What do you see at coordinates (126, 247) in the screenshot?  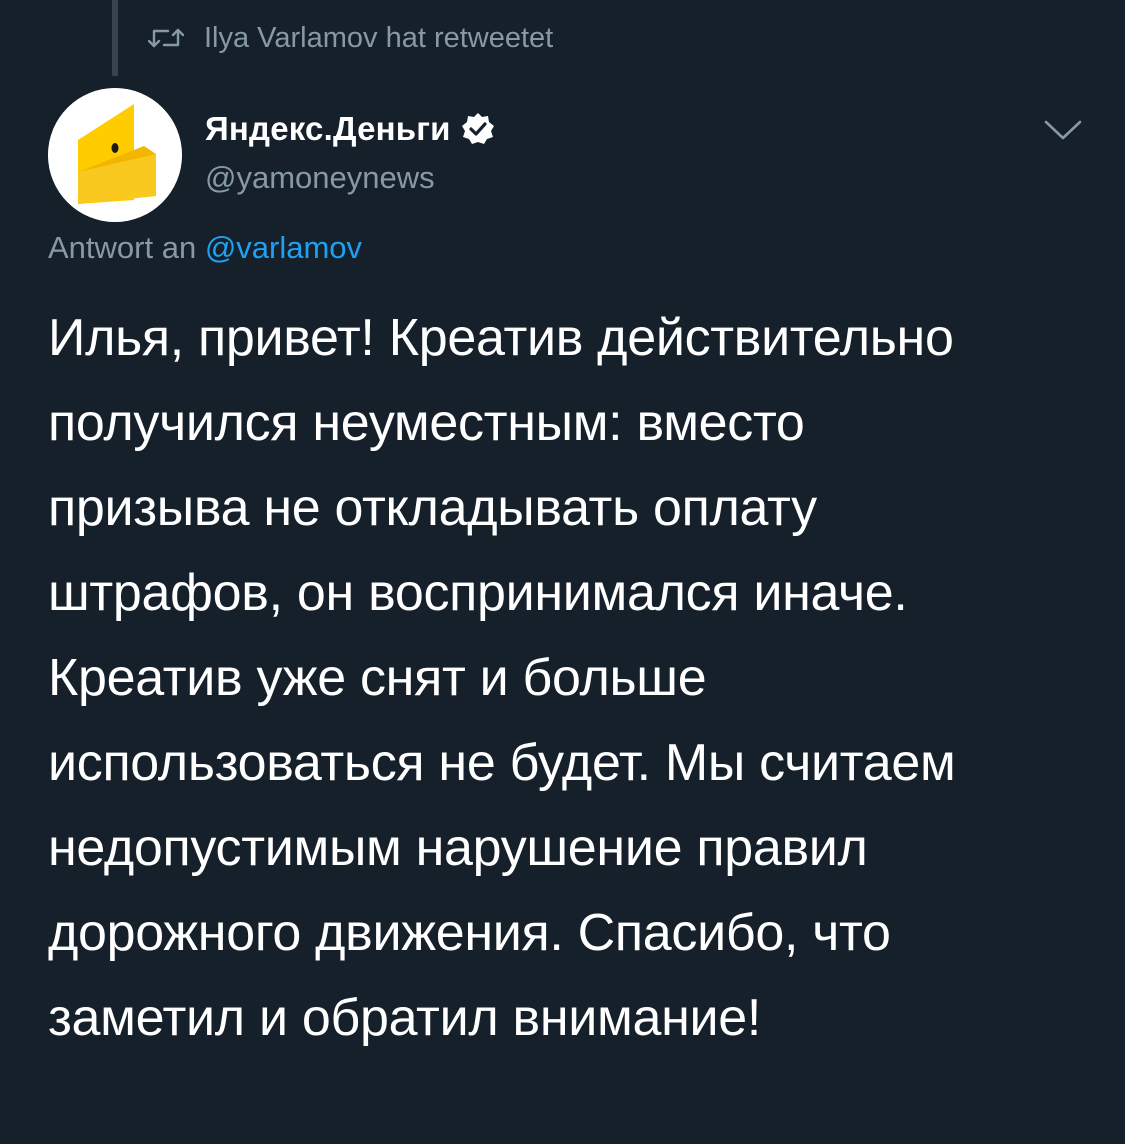 I see `reply-prefix: Antwort an` at bounding box center [126, 247].